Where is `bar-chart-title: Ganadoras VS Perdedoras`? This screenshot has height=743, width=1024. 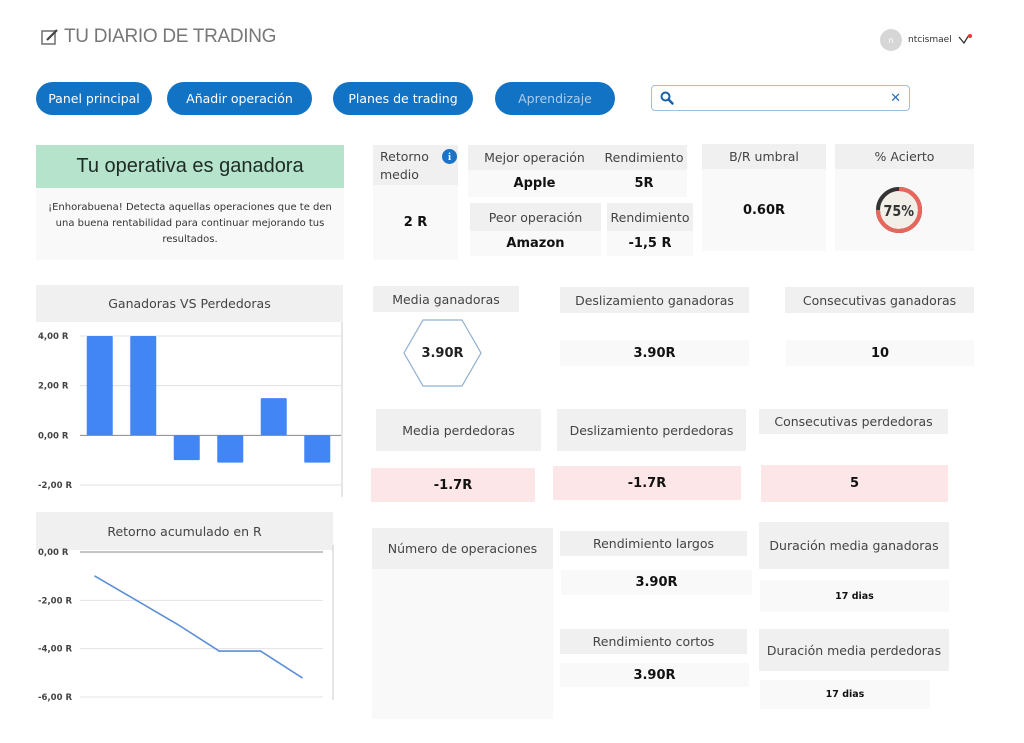
bar-chart-title: Ganadoras VS Perdedoras is located at coordinates (189, 303).